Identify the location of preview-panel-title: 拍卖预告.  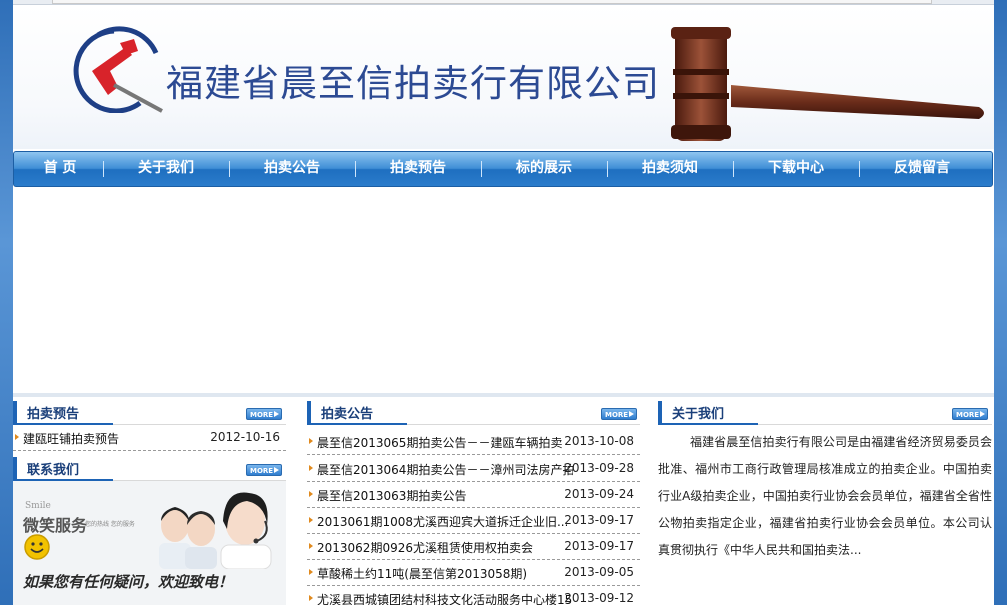
(53, 414).